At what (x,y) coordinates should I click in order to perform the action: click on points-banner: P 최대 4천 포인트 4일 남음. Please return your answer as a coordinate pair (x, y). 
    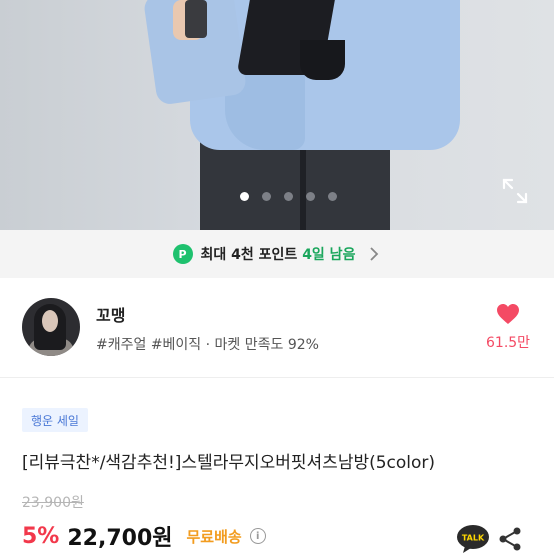
    Looking at the image, I should click on (277, 254).